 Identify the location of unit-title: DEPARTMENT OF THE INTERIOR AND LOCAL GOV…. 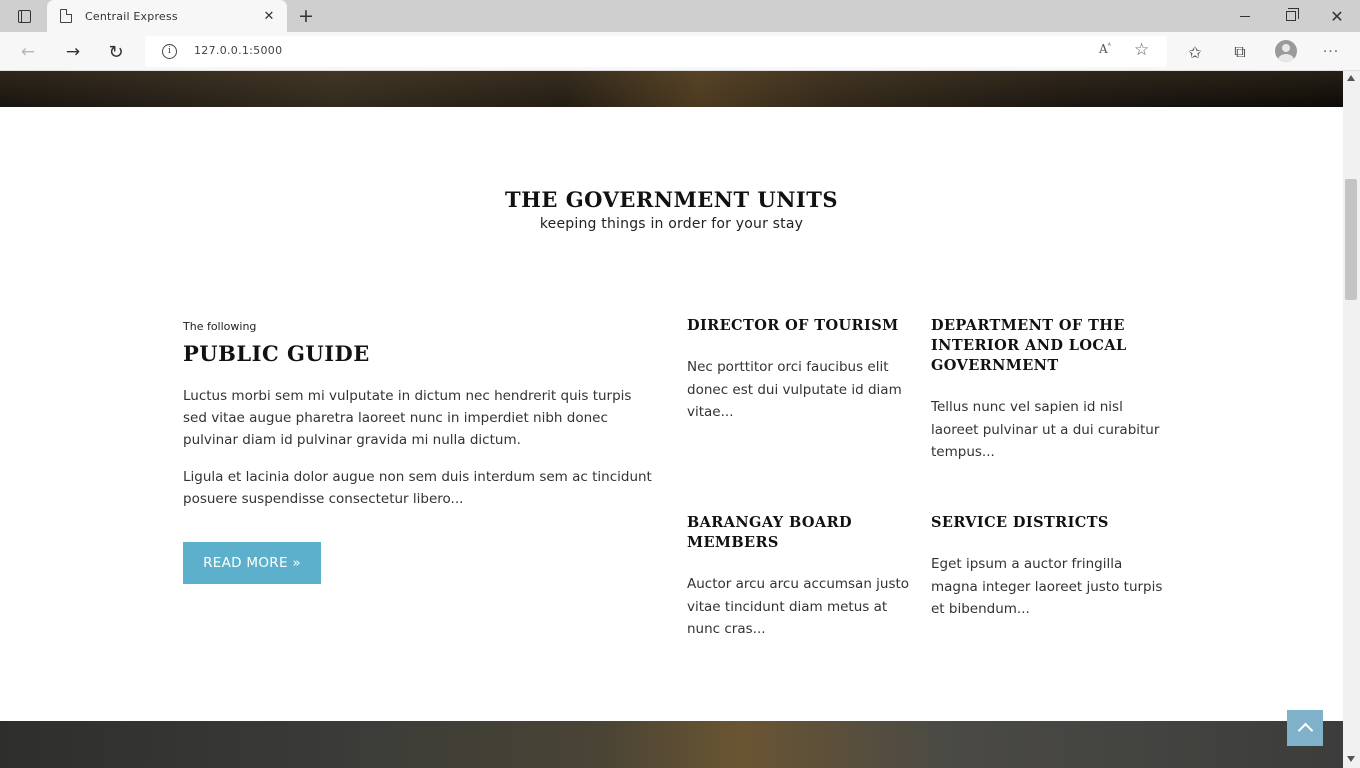
(1047, 346).